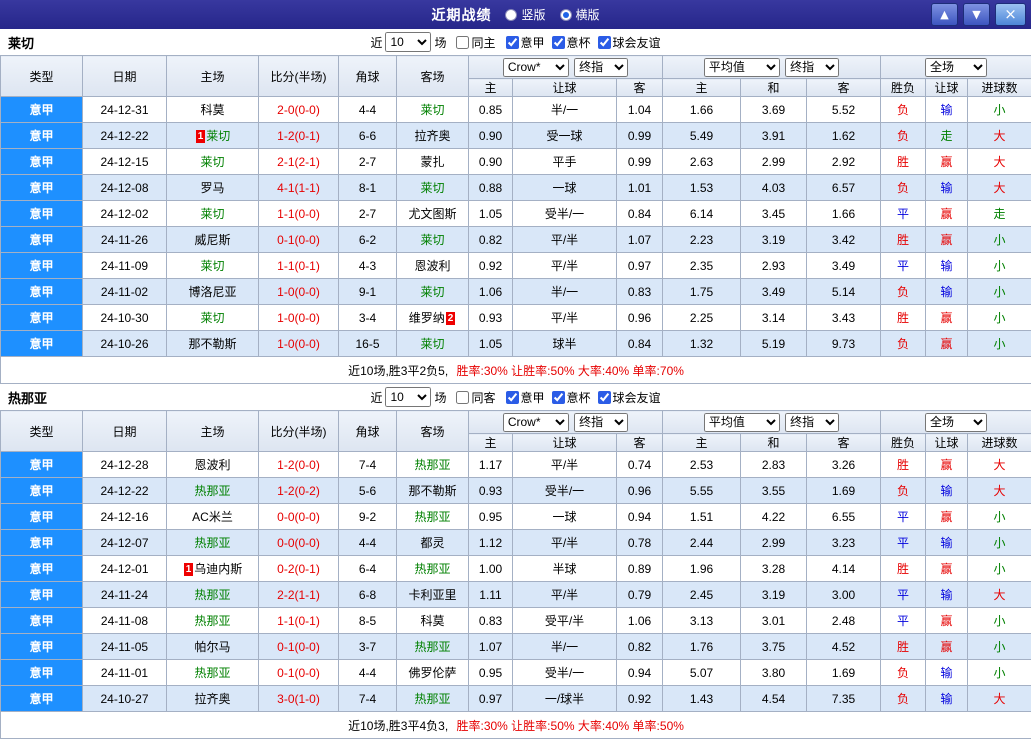 Image resolution: width=1031 pixels, height=739 pixels. Describe the element at coordinates (213, 647) in the screenshot. I see `home-team-cell: 帕尔马` at that location.